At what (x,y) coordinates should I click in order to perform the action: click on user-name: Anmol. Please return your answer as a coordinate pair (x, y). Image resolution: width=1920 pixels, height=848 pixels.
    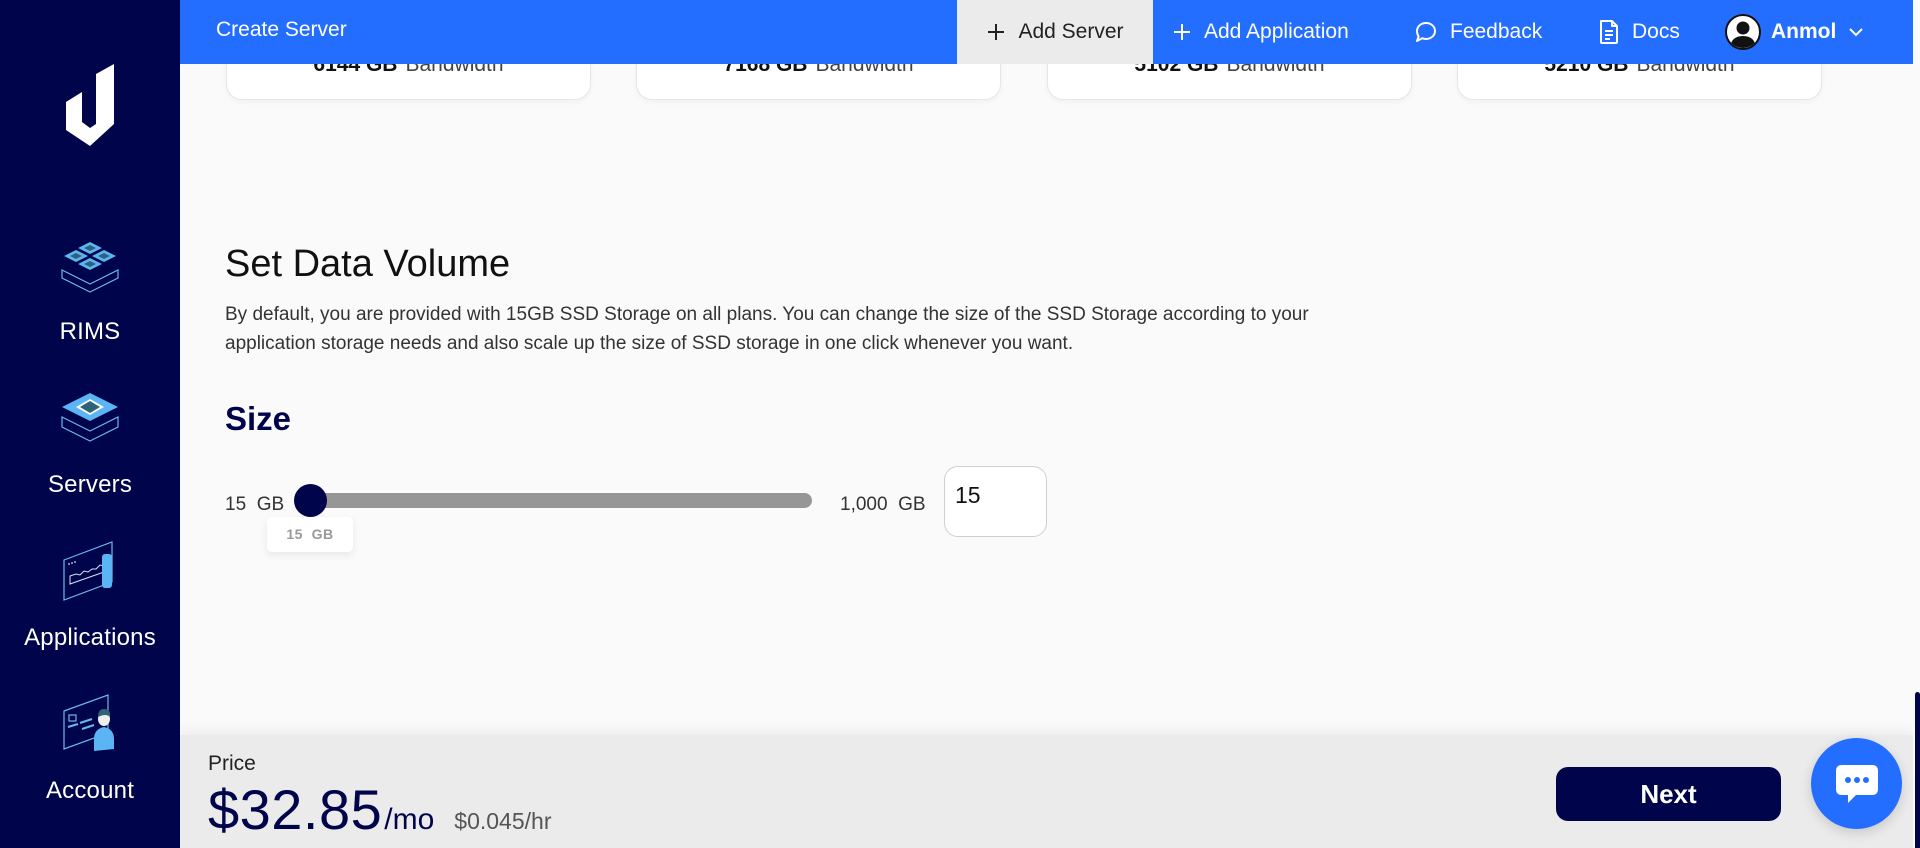
    Looking at the image, I should click on (1804, 31).